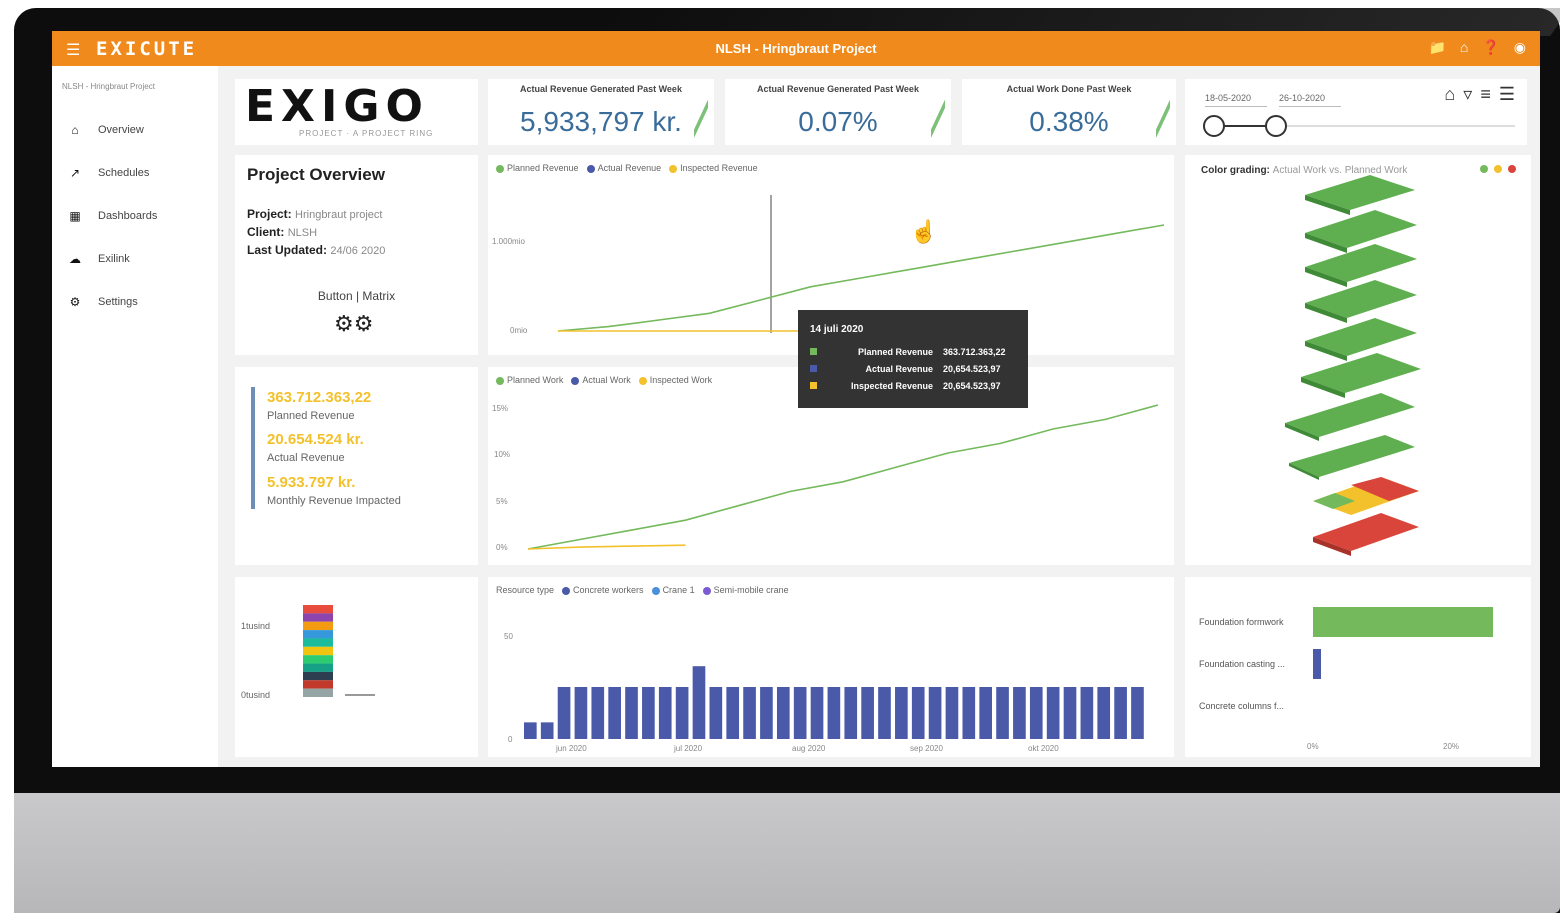  What do you see at coordinates (1214, 126) in the screenshot?
I see `date-slider-start-handle` at bounding box center [1214, 126].